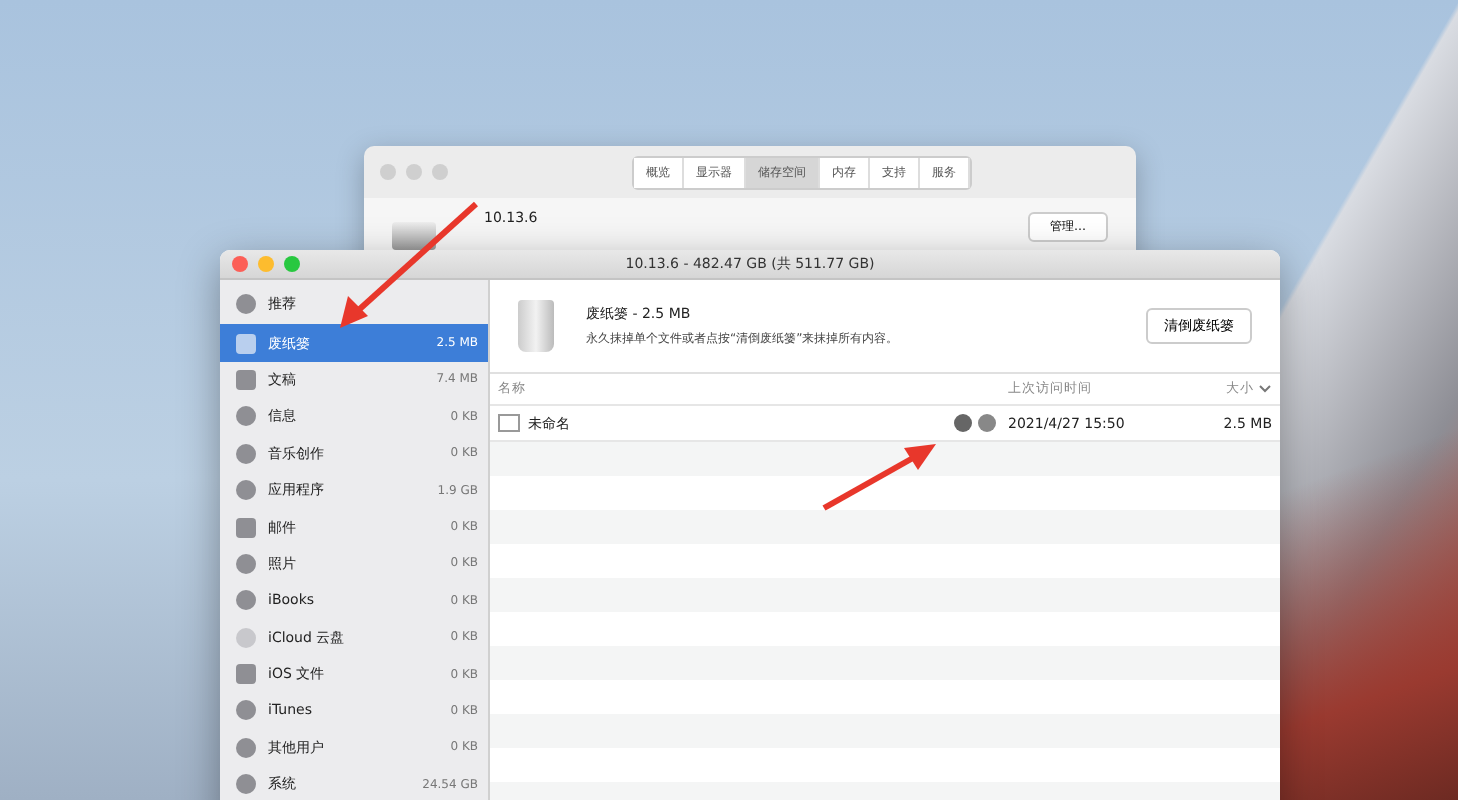 The height and width of the screenshot is (800, 1458). Describe the element at coordinates (240, 264) in the screenshot. I see `close-icon` at that location.